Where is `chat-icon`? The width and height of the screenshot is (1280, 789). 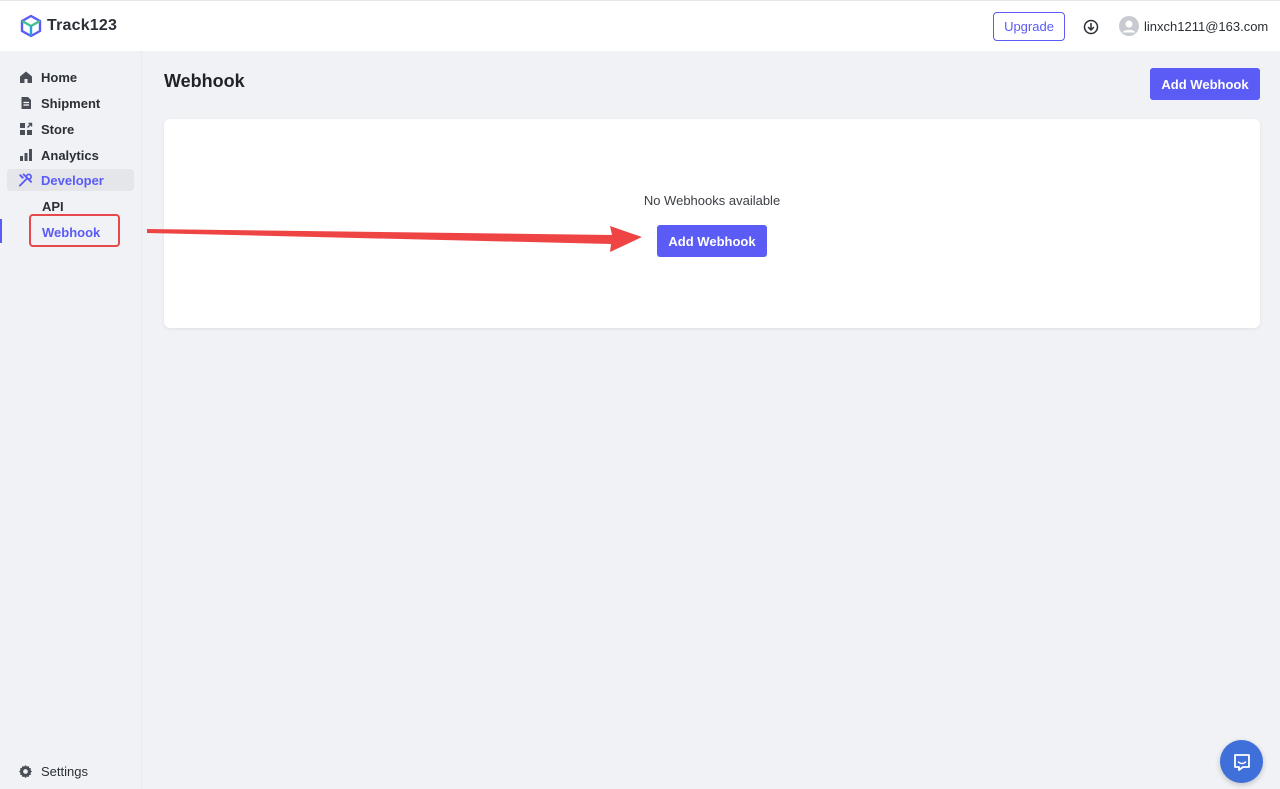
chat-icon is located at coordinates (1241, 762).